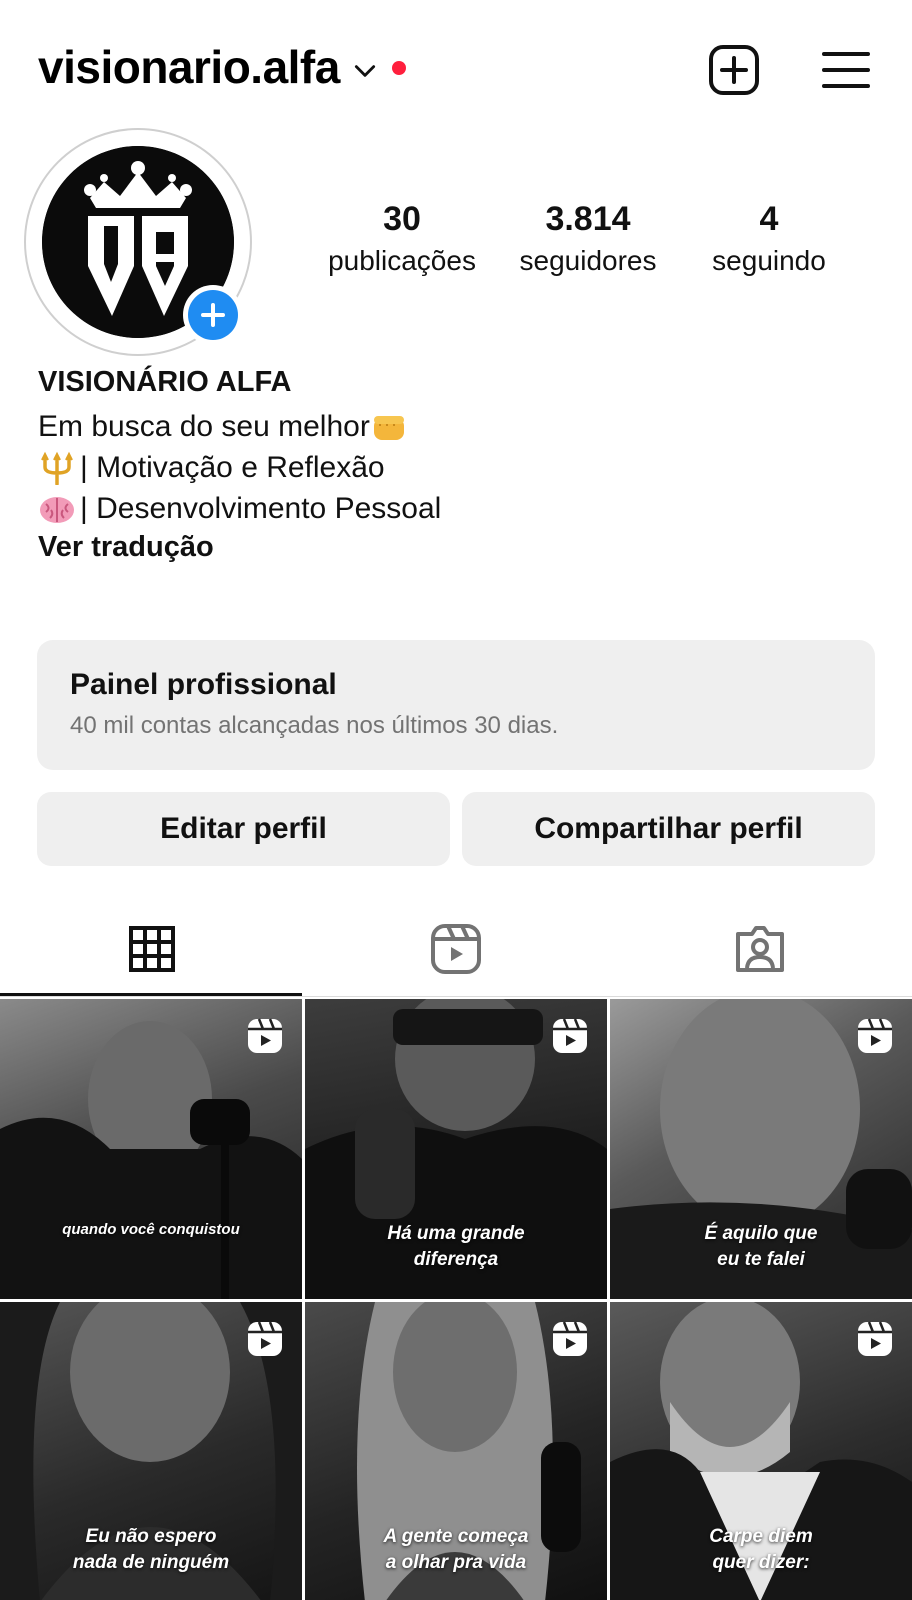  What do you see at coordinates (402, 260) in the screenshot?
I see `posts-count-label: publicações` at bounding box center [402, 260].